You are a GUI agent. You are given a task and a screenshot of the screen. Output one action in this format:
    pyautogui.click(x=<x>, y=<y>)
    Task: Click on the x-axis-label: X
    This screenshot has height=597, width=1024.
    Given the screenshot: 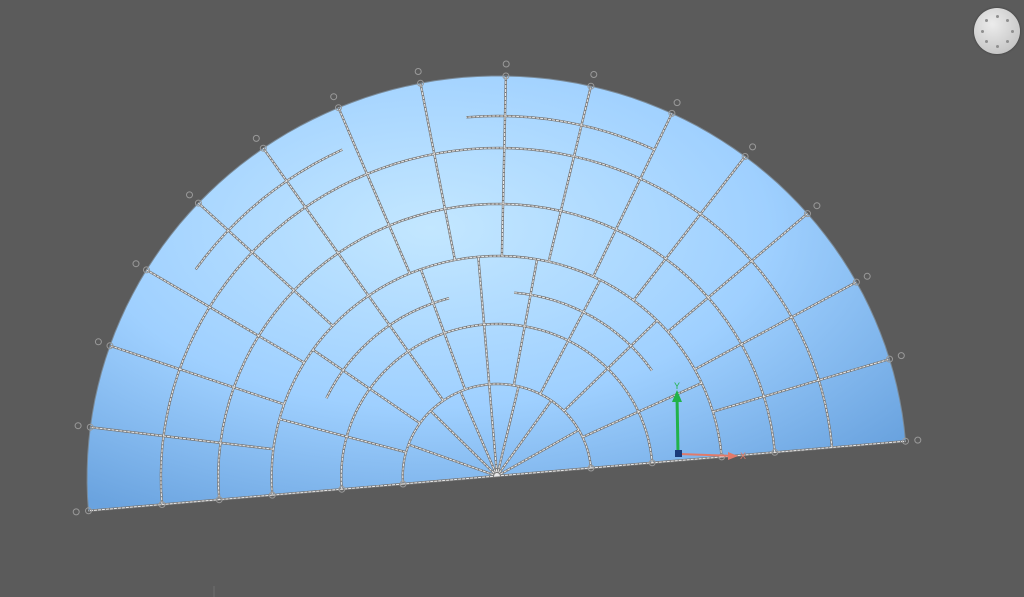 What is the action you would take?
    pyautogui.click(x=743, y=456)
    